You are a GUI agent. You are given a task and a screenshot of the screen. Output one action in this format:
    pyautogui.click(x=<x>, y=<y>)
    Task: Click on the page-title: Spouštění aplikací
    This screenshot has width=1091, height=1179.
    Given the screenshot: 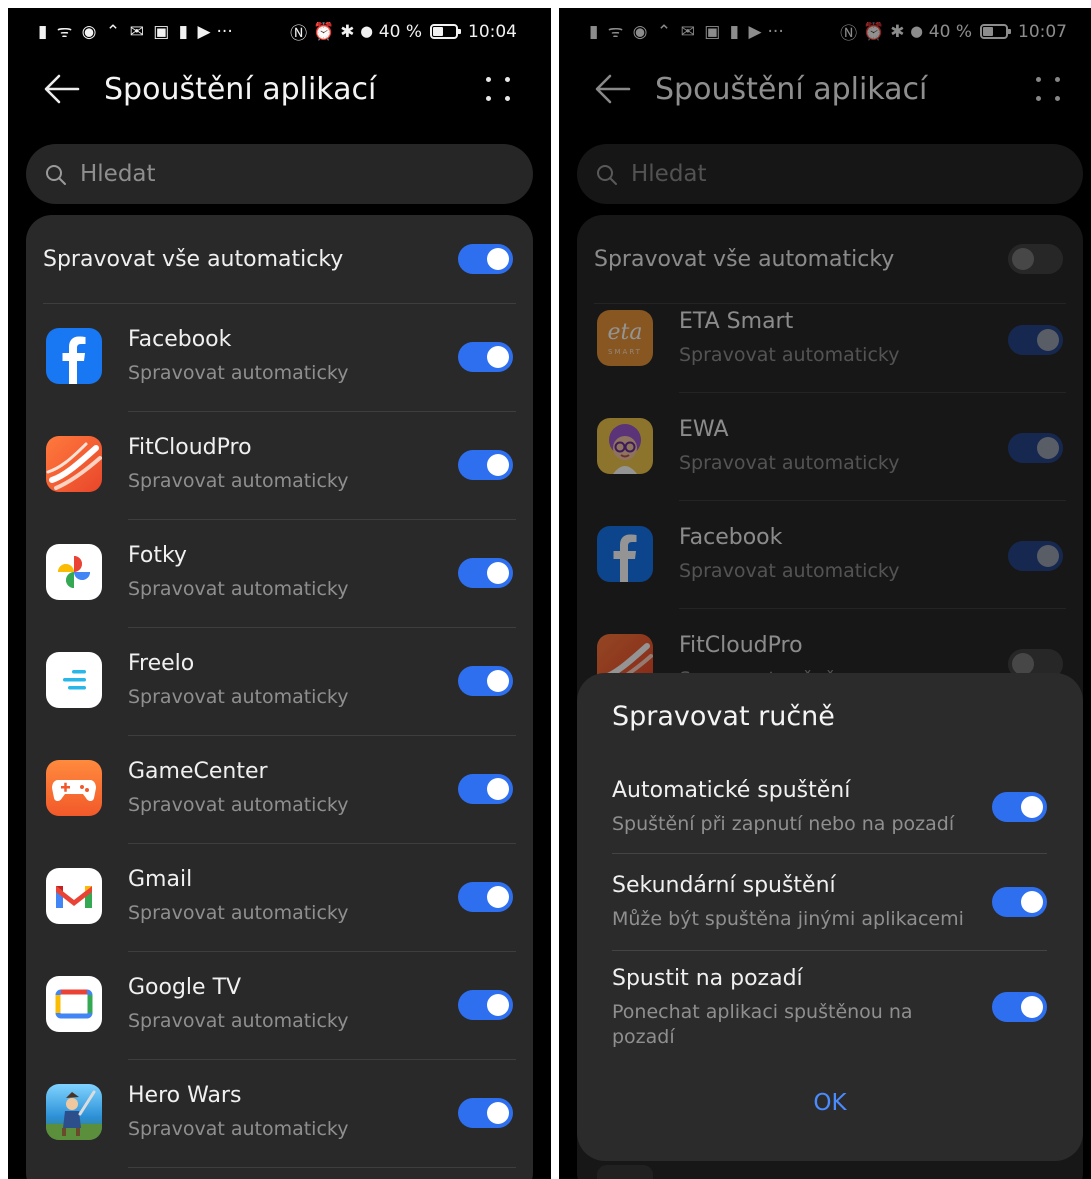 What is the action you would take?
    pyautogui.click(x=240, y=89)
    